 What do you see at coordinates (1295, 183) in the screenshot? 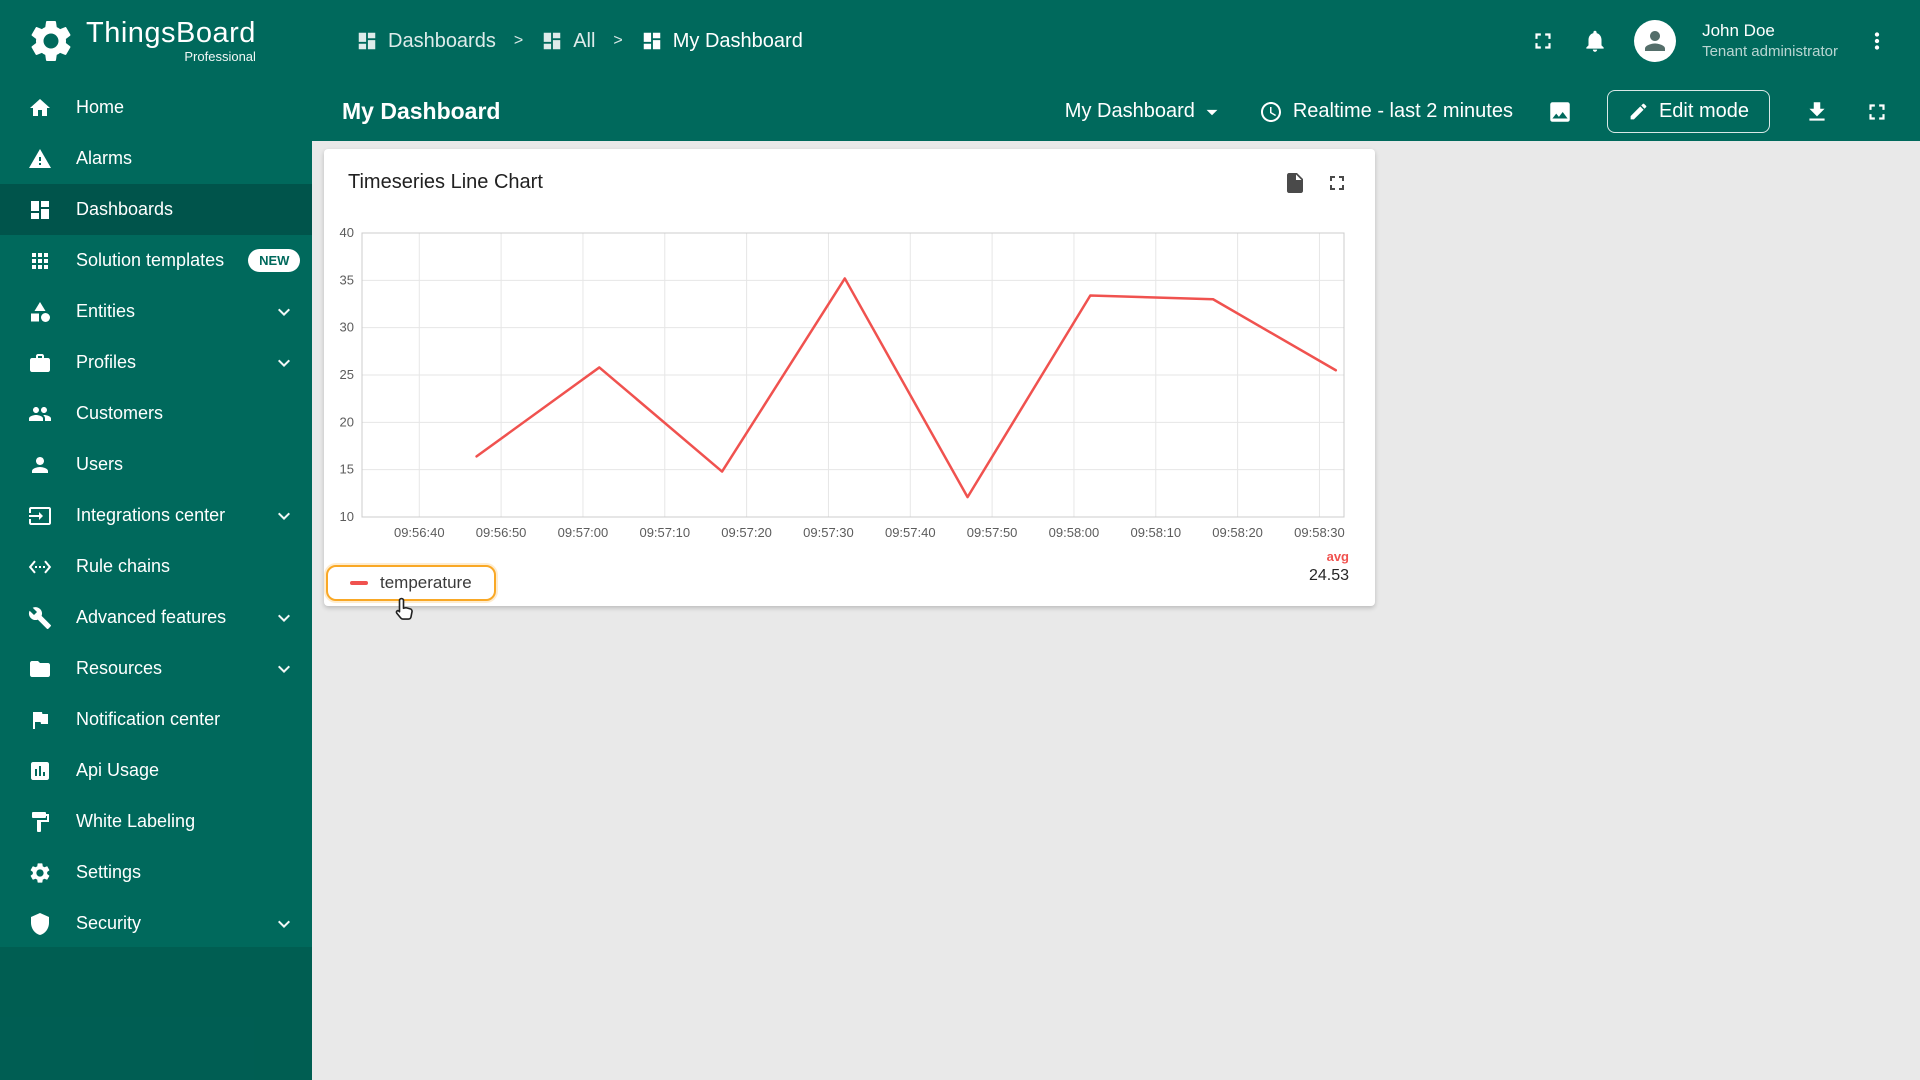
I see `widget-export-button` at bounding box center [1295, 183].